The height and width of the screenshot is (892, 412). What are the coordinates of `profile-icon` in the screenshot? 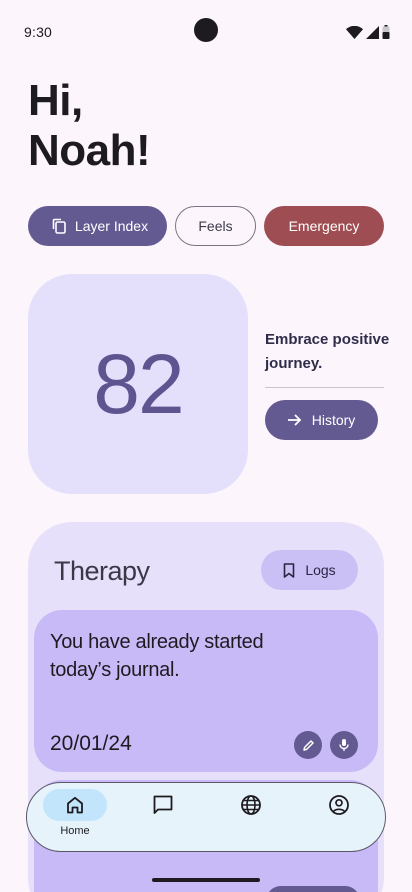 It's located at (339, 805).